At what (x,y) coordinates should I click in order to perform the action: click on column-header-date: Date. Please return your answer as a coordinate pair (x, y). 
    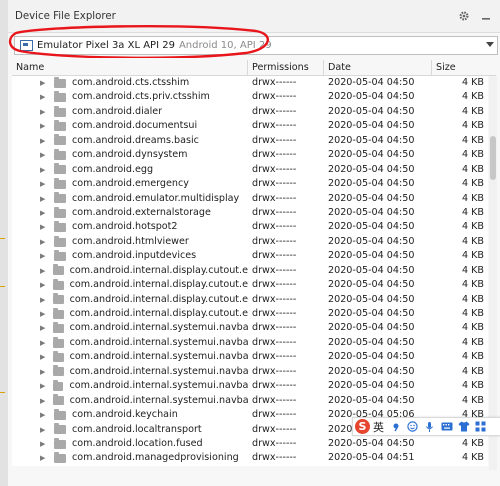
    Looking at the image, I should click on (378, 67).